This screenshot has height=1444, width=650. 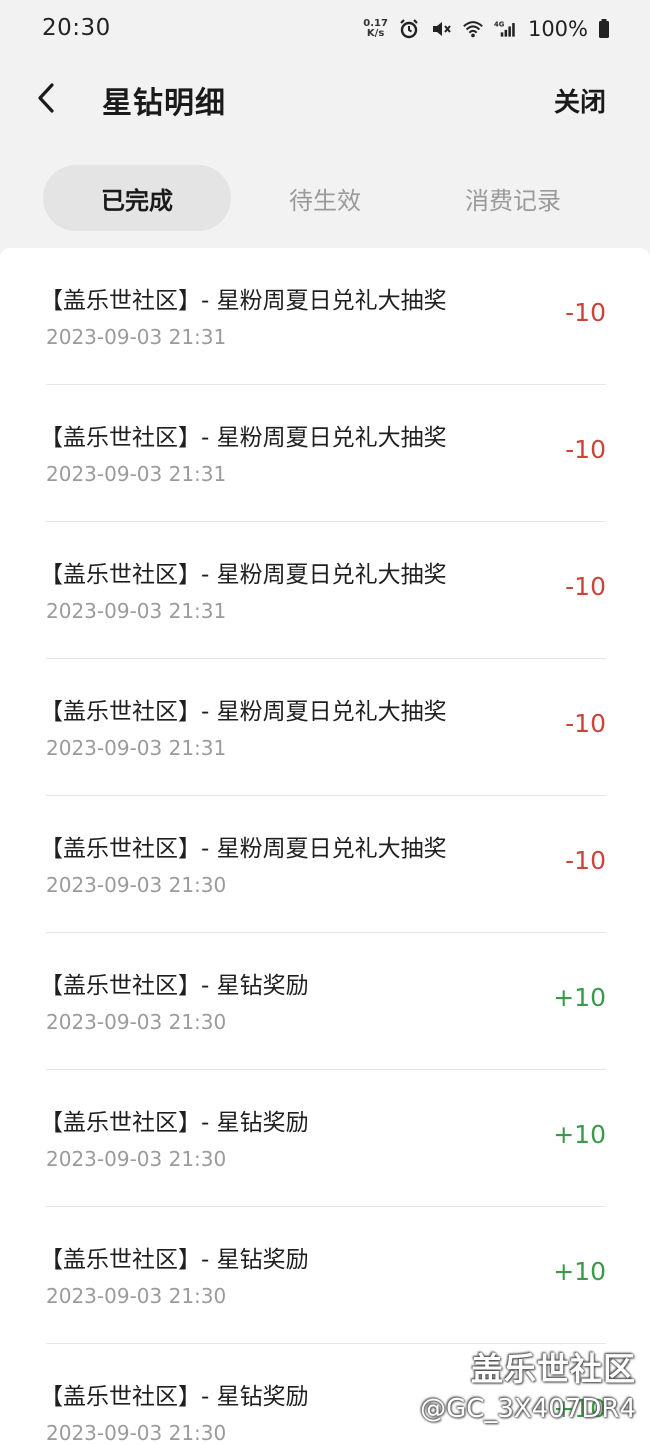 I want to click on mute-icon, so click(x=441, y=29).